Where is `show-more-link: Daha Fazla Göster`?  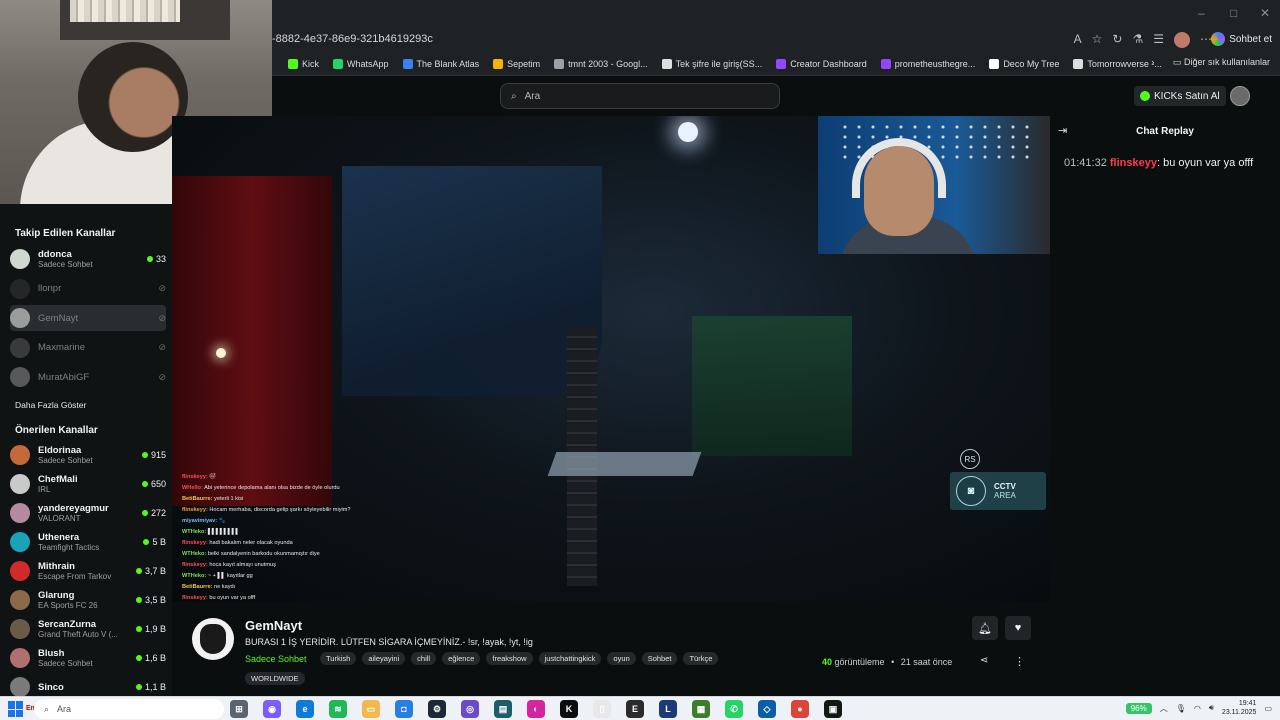
show-more-link: Daha Fazla Göster is located at coordinates (50, 405).